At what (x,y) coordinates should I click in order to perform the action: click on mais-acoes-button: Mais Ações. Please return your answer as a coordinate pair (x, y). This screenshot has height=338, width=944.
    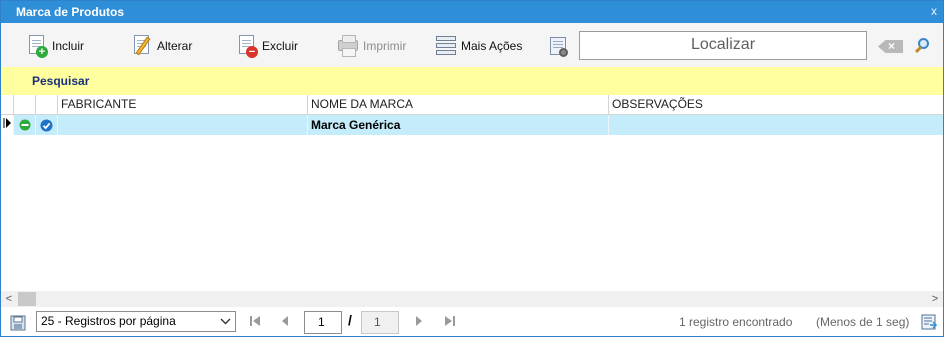
    Looking at the image, I should click on (478, 46).